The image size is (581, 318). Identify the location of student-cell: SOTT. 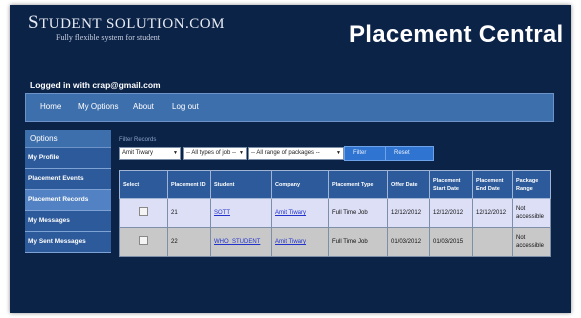
(241, 213).